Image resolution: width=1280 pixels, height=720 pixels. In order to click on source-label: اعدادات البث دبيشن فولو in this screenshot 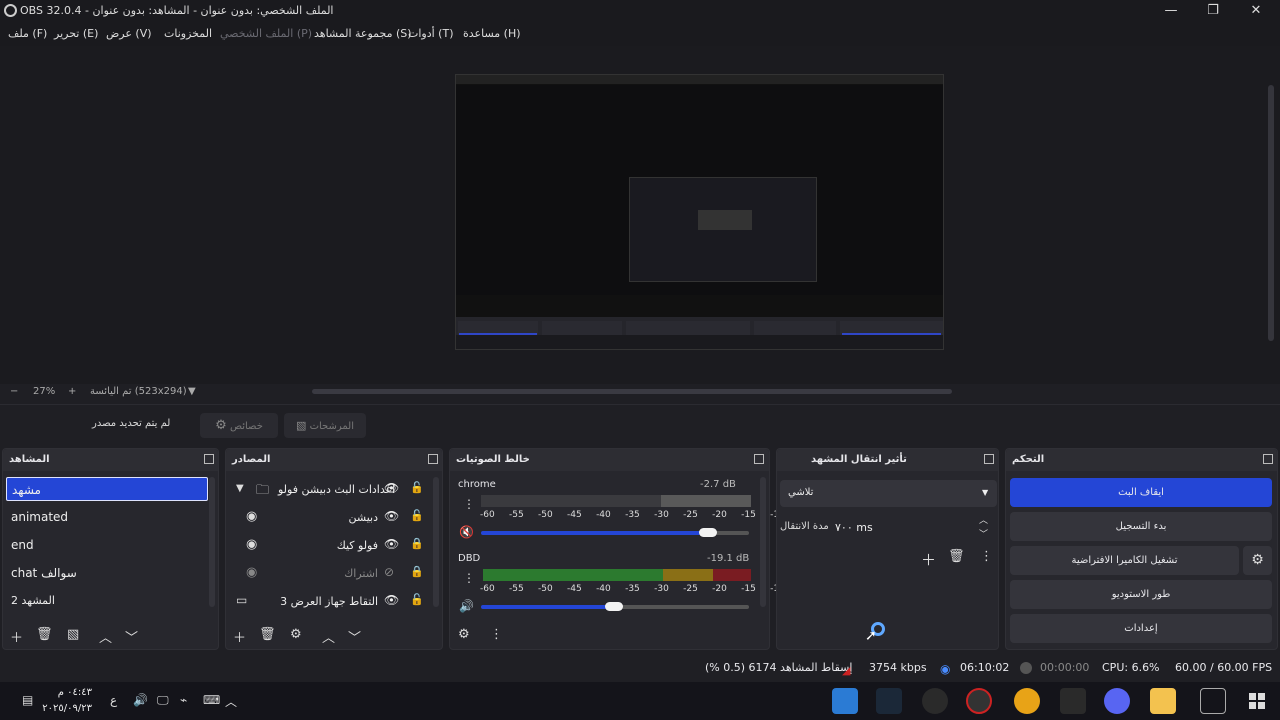, I will do `click(336, 489)`.